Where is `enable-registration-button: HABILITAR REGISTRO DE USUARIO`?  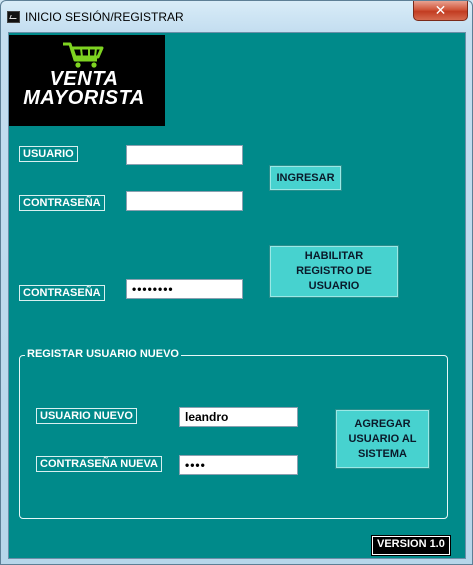 enable-registration-button: HABILITAR REGISTRO DE USUARIO is located at coordinates (334, 271).